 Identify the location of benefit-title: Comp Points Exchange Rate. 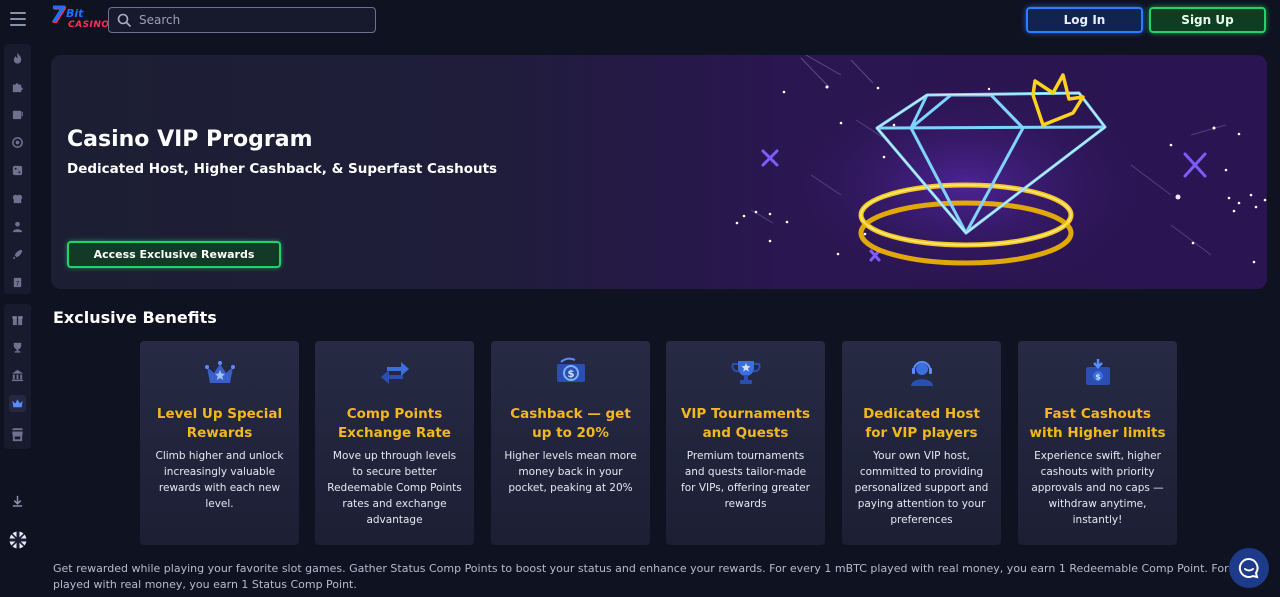
(394, 423).